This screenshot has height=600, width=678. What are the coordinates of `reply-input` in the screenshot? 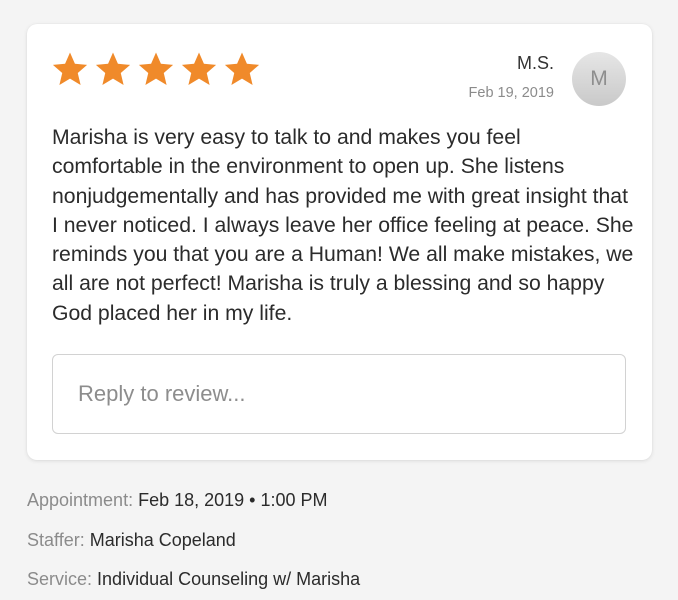 It's located at (339, 394).